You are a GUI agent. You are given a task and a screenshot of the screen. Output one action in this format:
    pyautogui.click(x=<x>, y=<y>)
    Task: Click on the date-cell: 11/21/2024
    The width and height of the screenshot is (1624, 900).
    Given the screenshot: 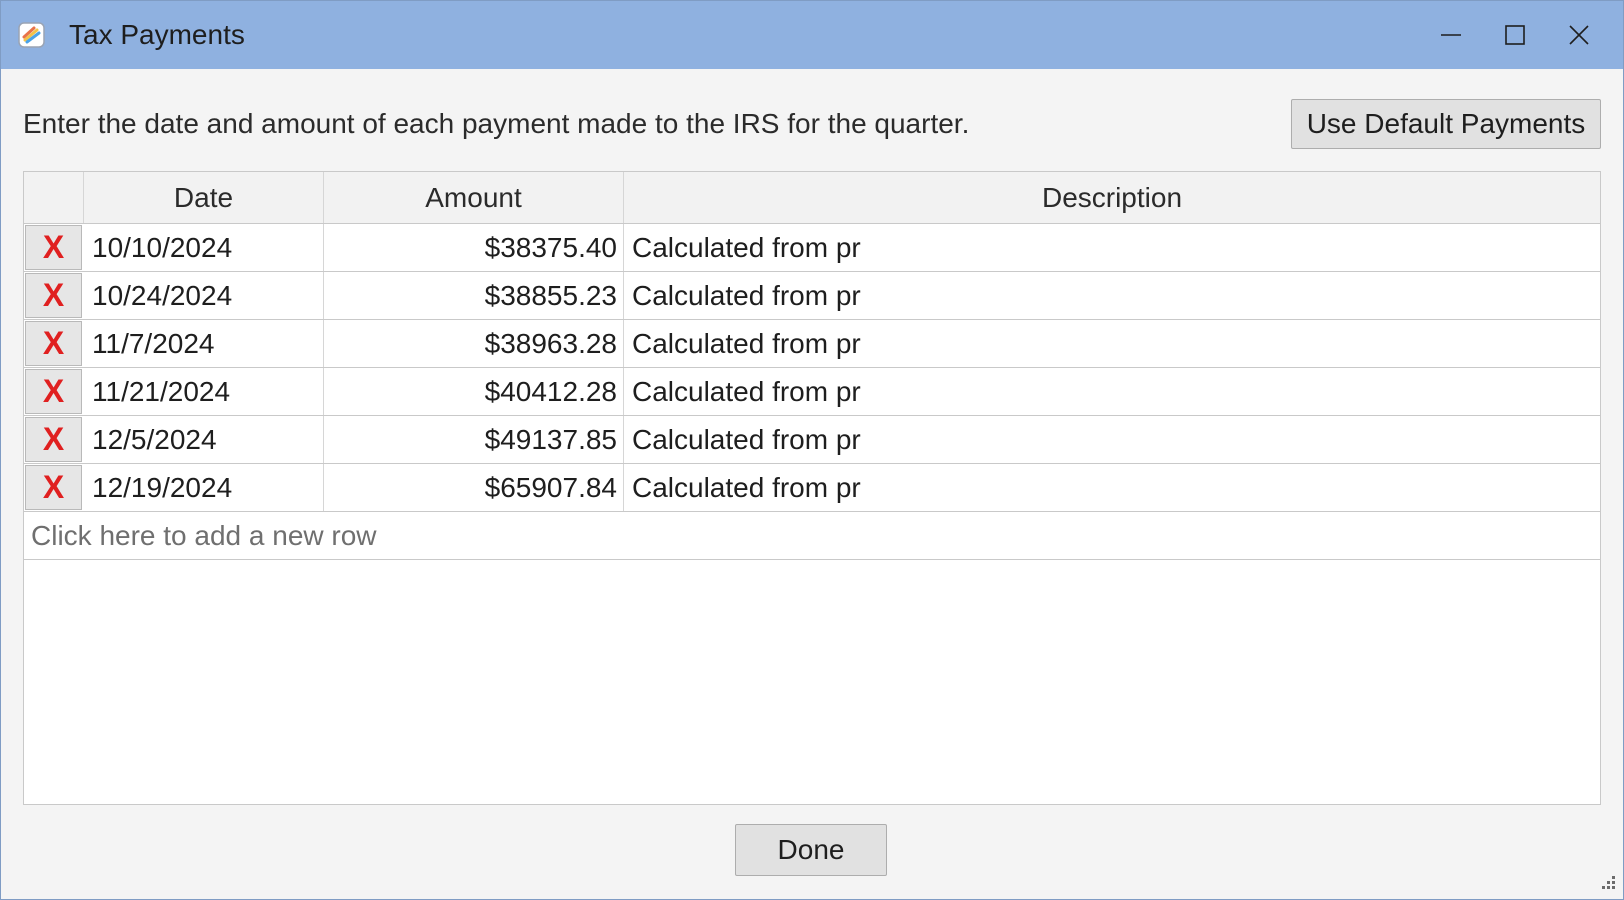 What is the action you would take?
    pyautogui.click(x=204, y=391)
    